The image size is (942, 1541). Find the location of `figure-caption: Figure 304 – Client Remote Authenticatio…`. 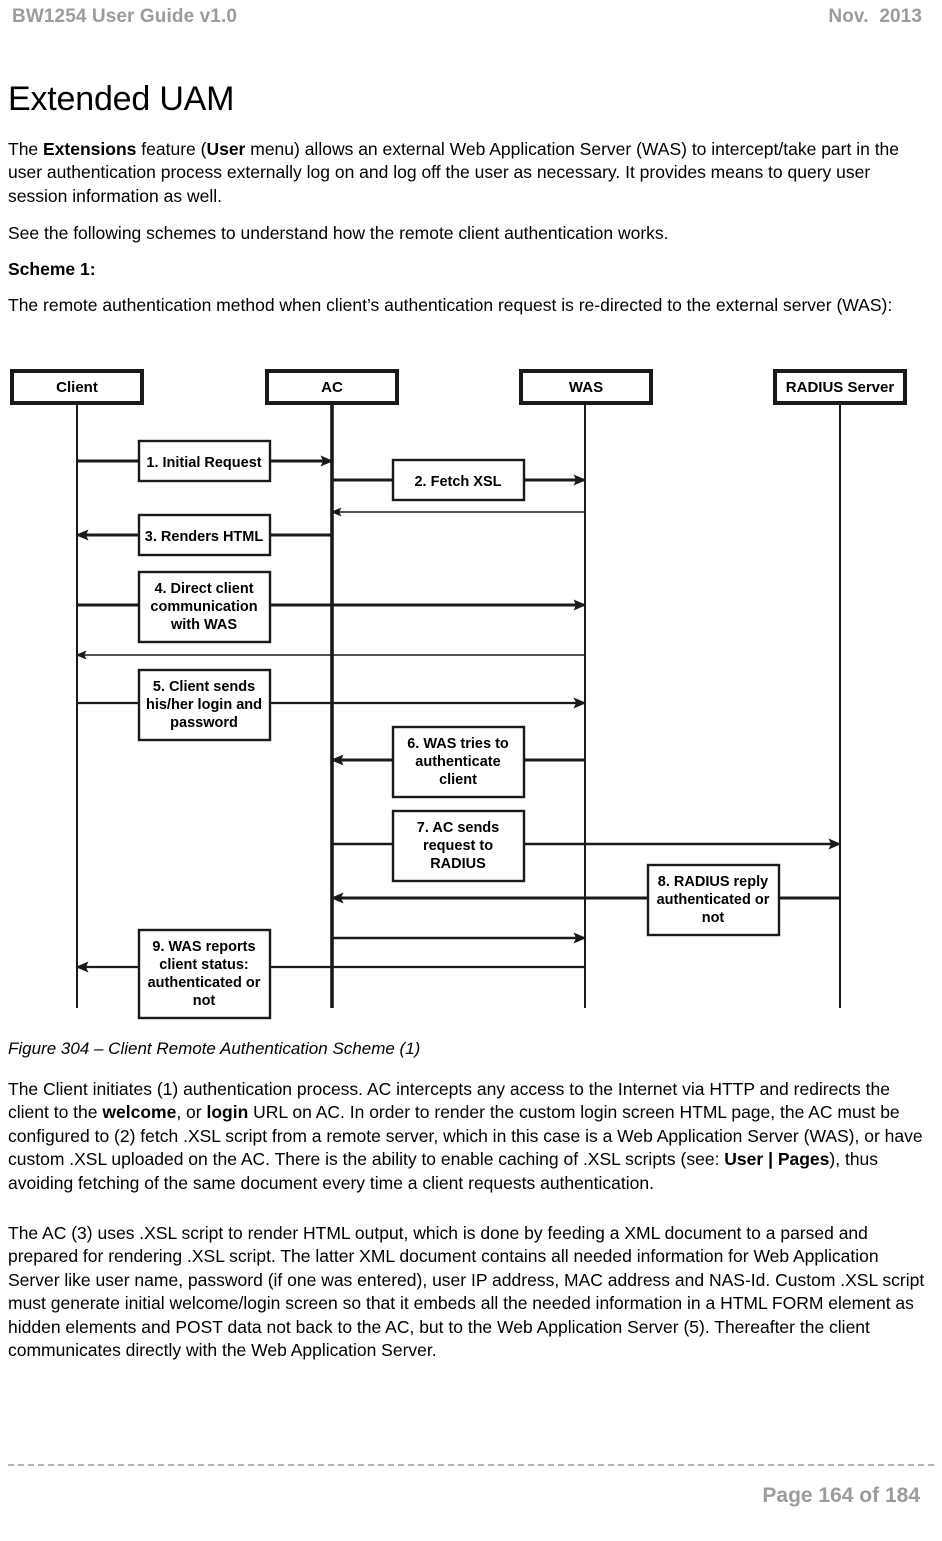

figure-caption: Figure 304 – Client Remote Authenticatio… is located at coordinates (214, 1048).